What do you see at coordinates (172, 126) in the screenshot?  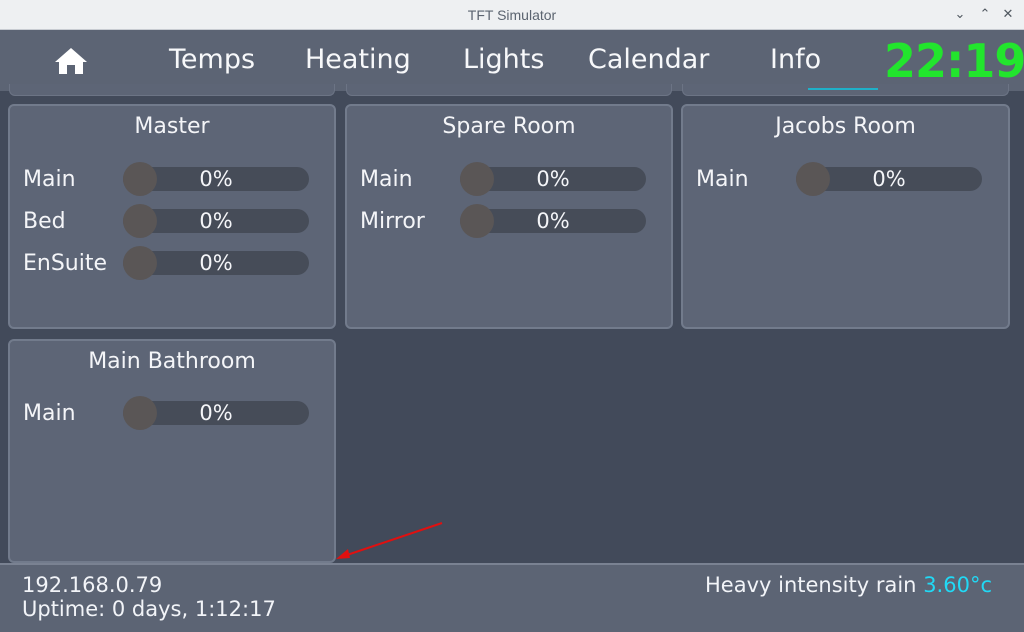 I see `card-title: Master` at bounding box center [172, 126].